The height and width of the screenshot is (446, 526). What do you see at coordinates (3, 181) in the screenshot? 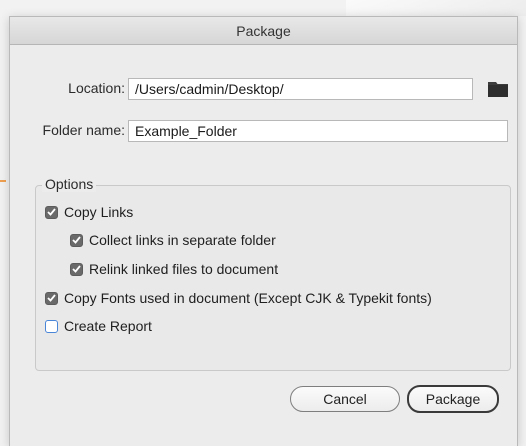
I see `background-accent-mark` at bounding box center [3, 181].